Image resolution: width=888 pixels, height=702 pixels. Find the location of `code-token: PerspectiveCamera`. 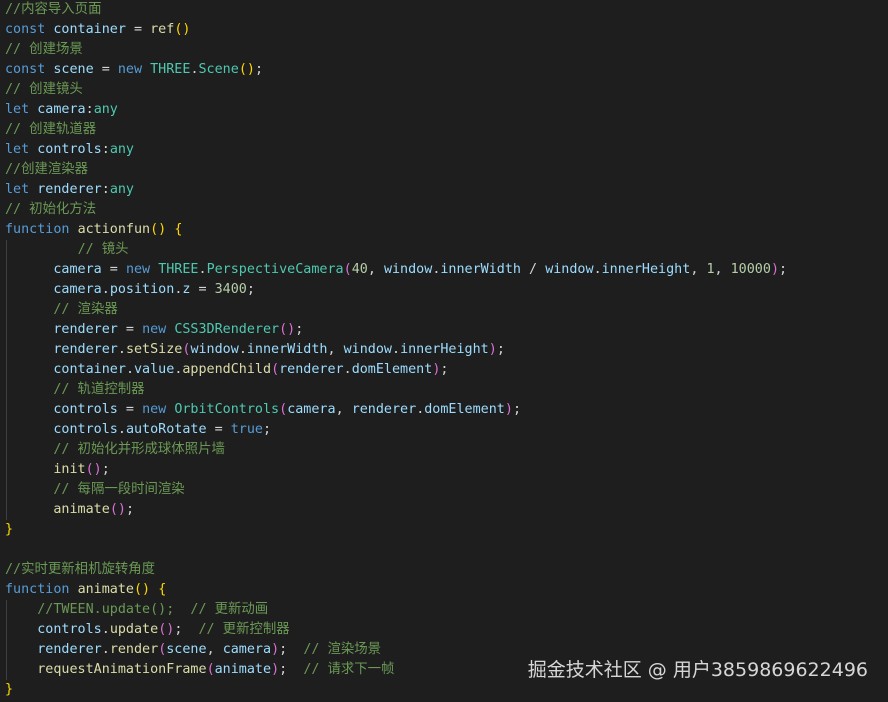

code-token: PerspectiveCamera is located at coordinates (275, 269).